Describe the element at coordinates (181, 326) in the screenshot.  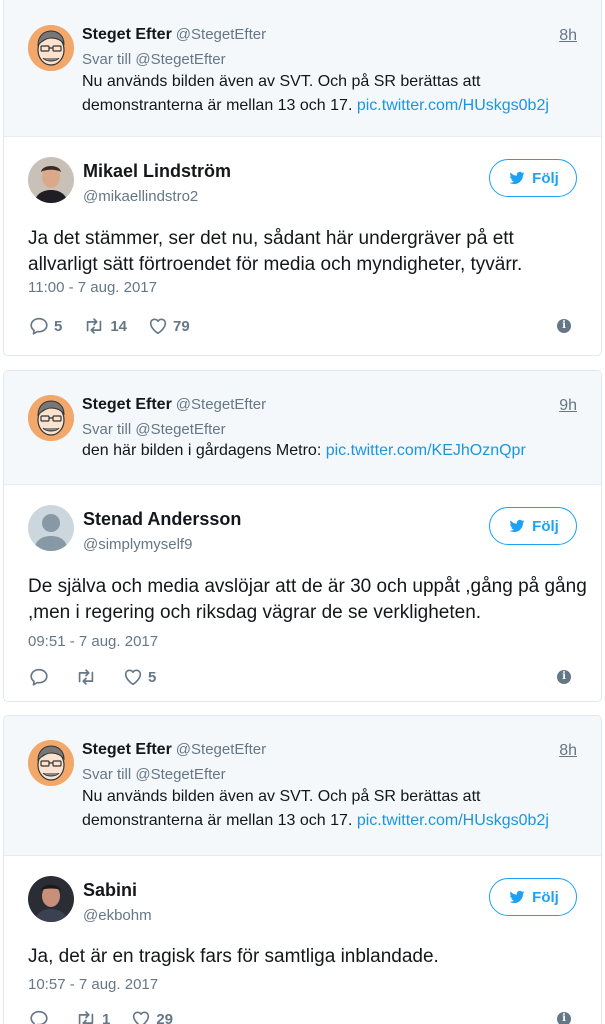
I see `like-count: 79` at that location.